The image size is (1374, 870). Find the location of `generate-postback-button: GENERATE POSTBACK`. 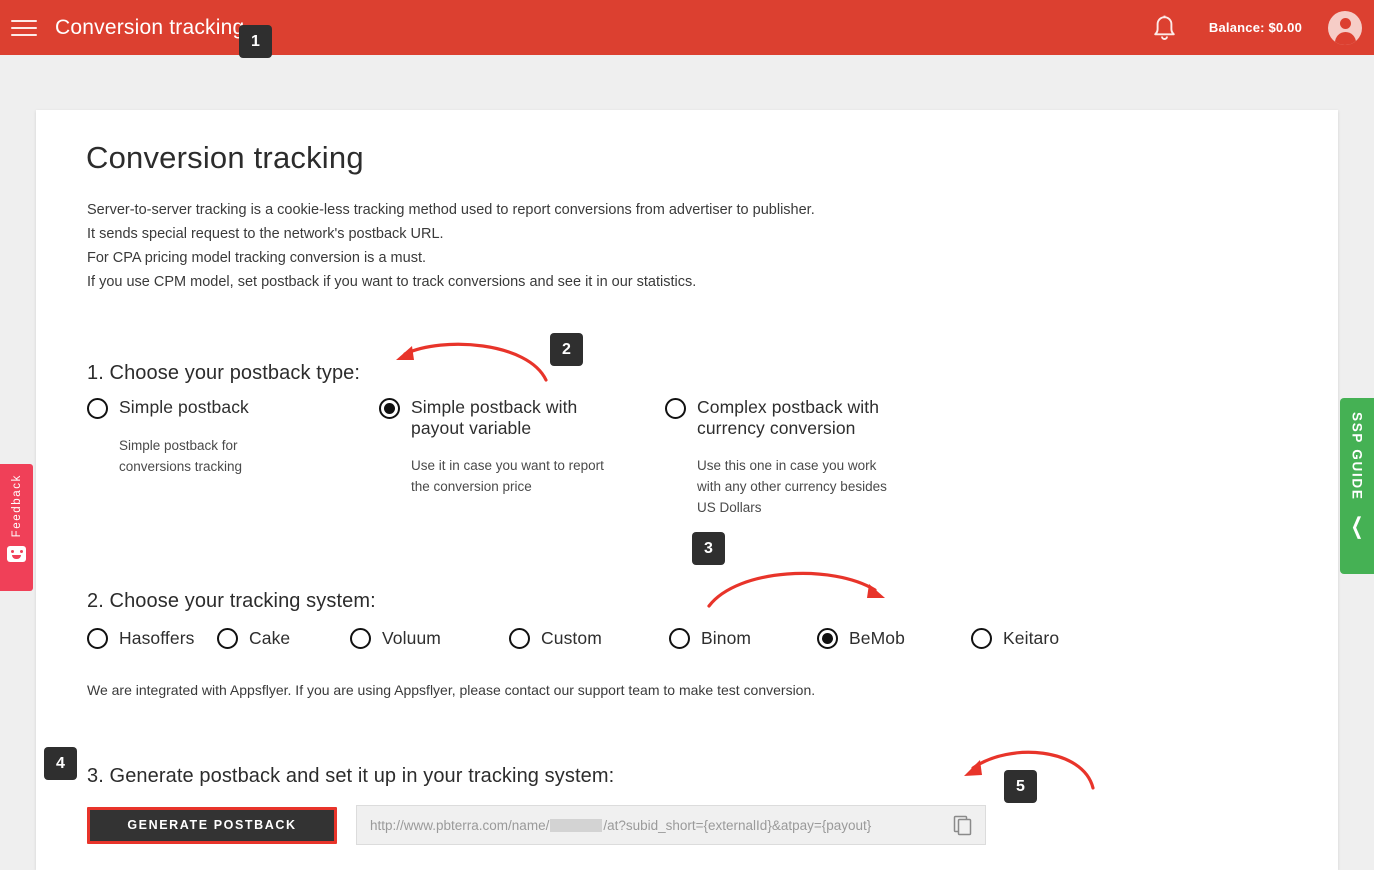

generate-postback-button: GENERATE POSTBACK is located at coordinates (212, 825).